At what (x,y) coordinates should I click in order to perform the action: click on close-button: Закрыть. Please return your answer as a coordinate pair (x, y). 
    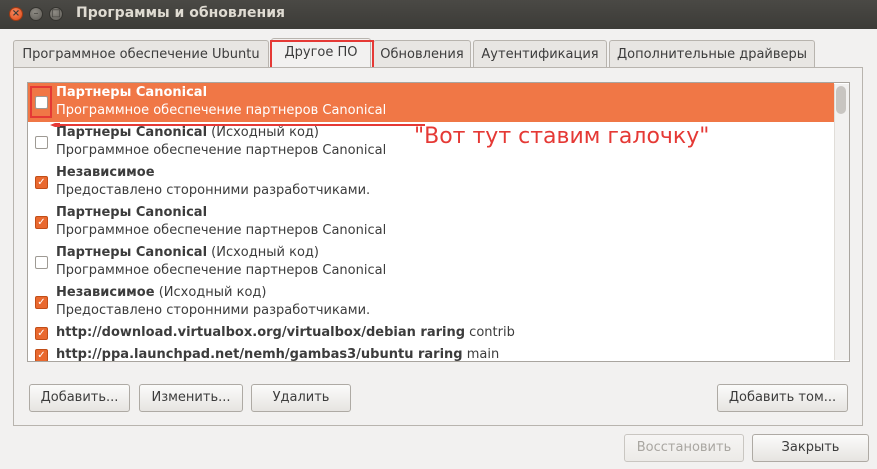
    Looking at the image, I should click on (810, 448).